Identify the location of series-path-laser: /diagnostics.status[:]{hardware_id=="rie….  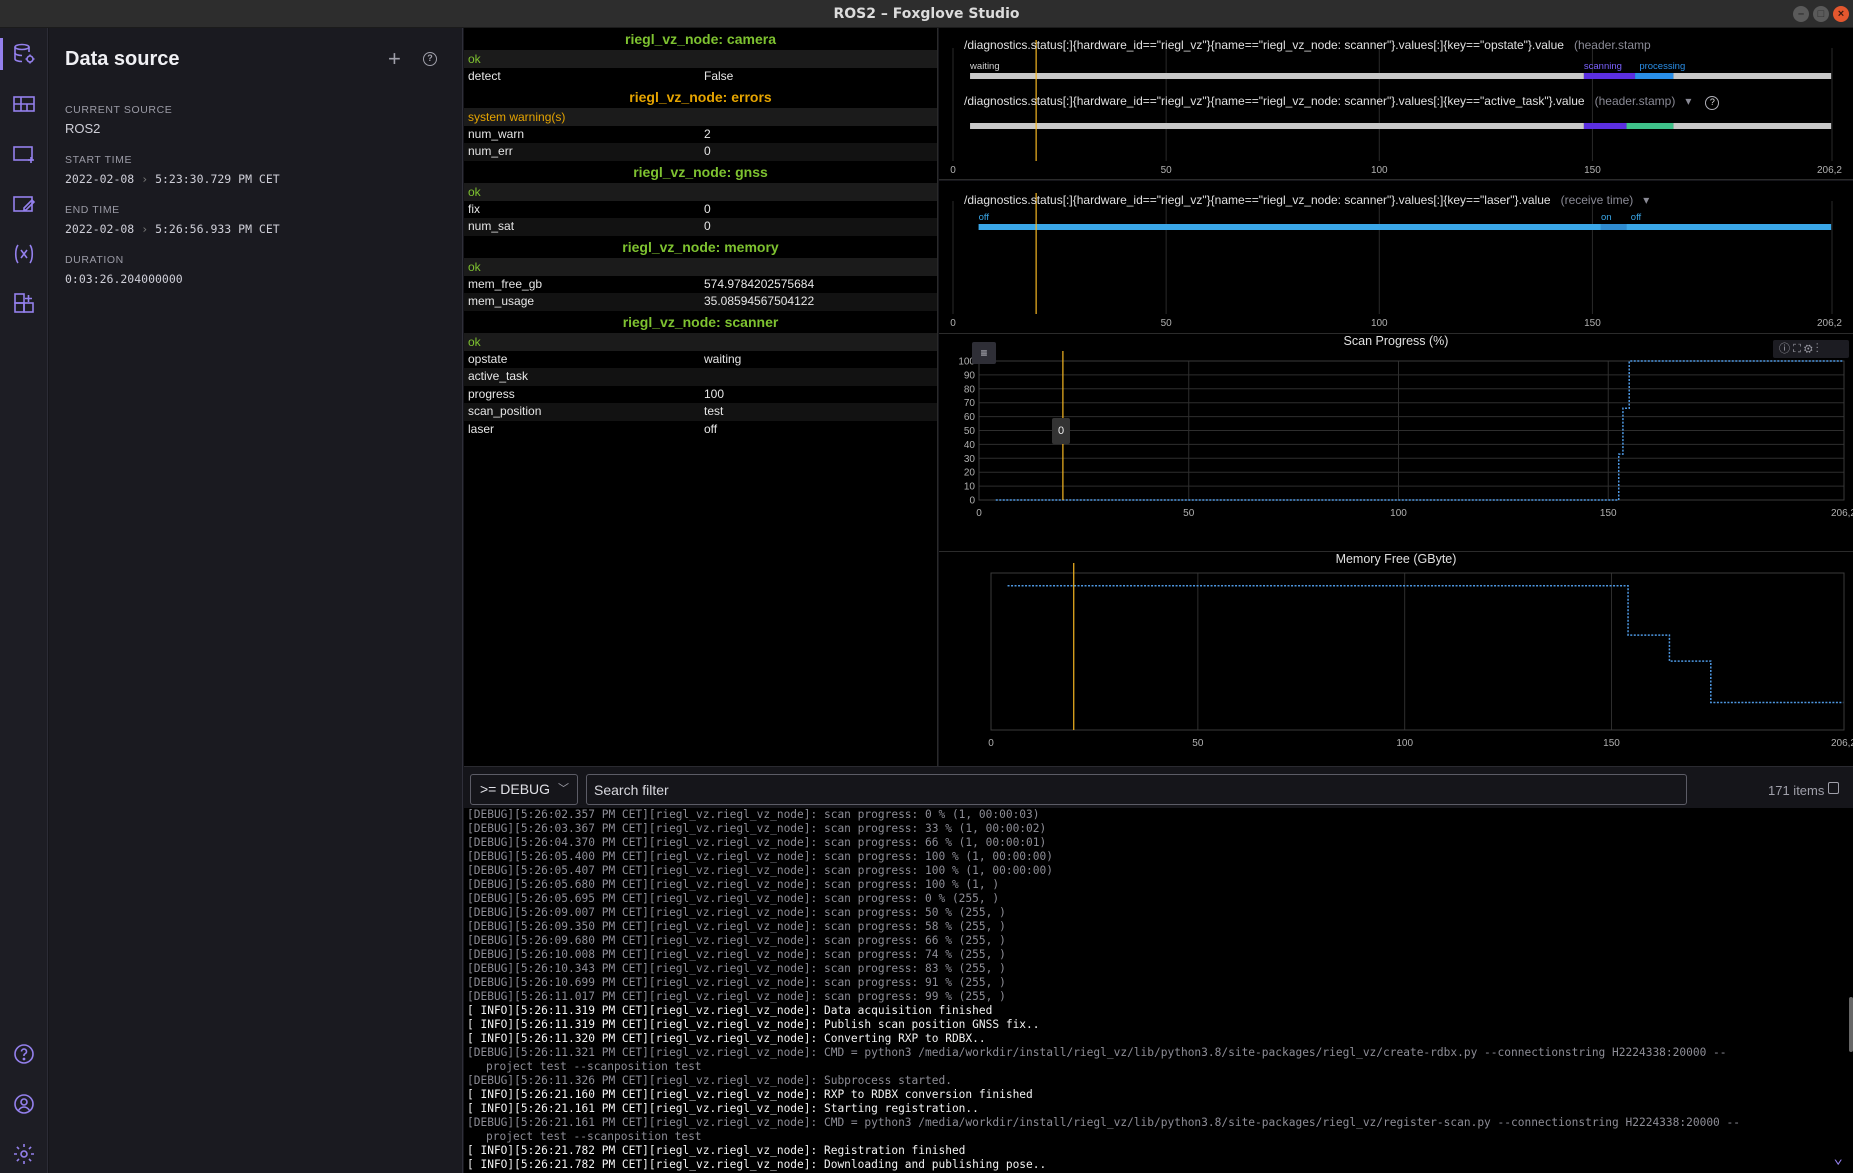
(1306, 200).